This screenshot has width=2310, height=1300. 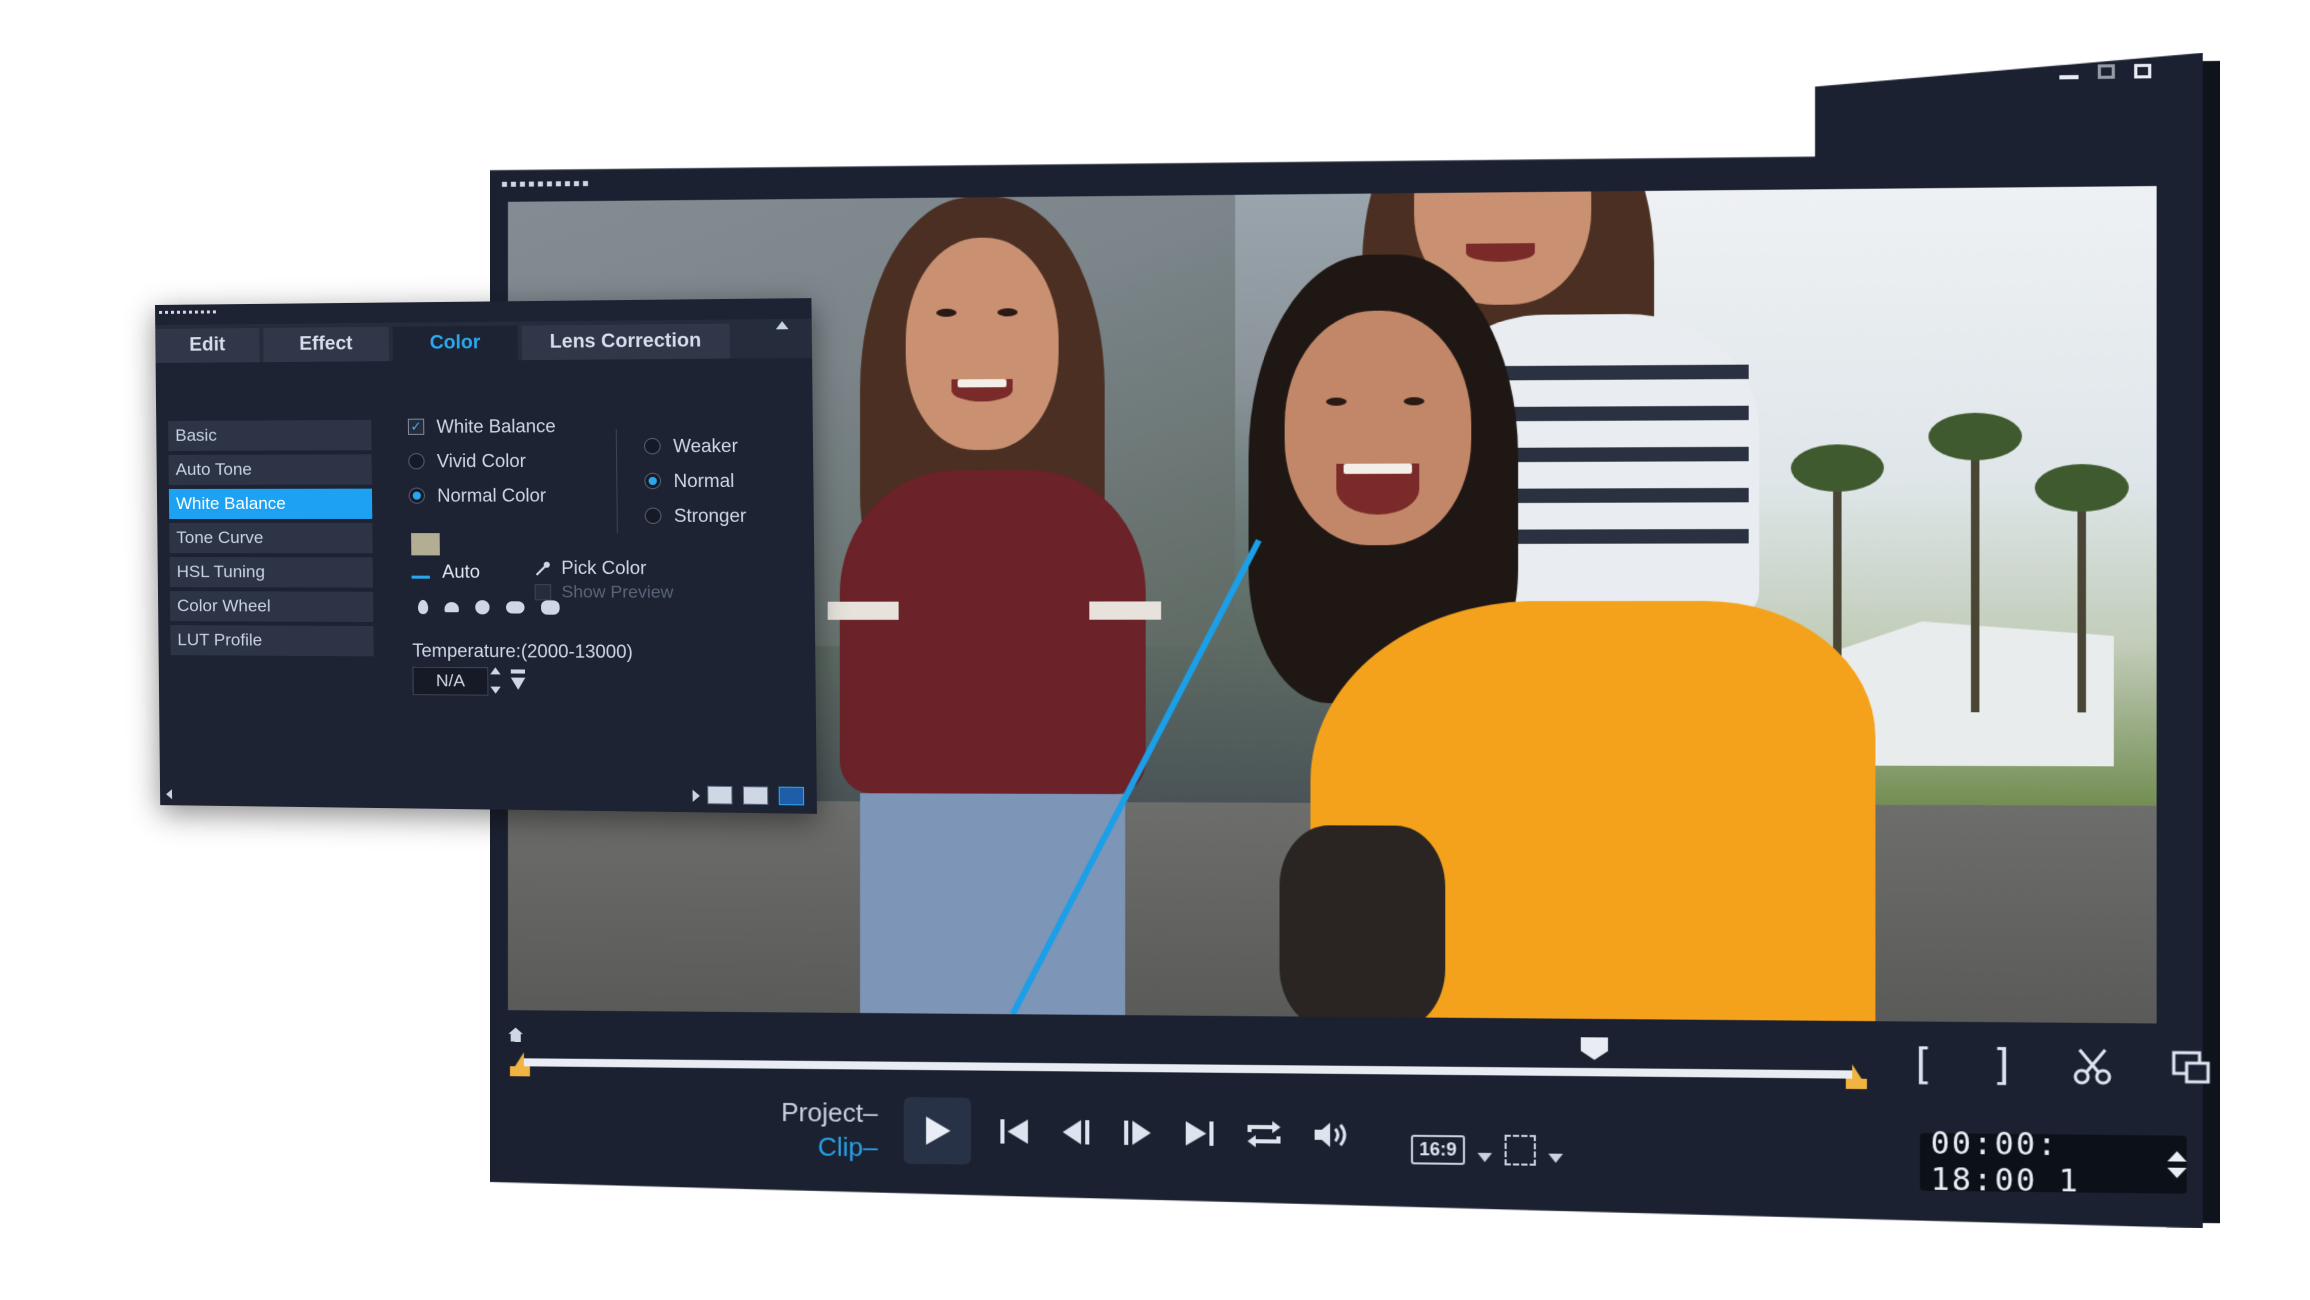 I want to click on volume-icon, so click(x=1332, y=1134).